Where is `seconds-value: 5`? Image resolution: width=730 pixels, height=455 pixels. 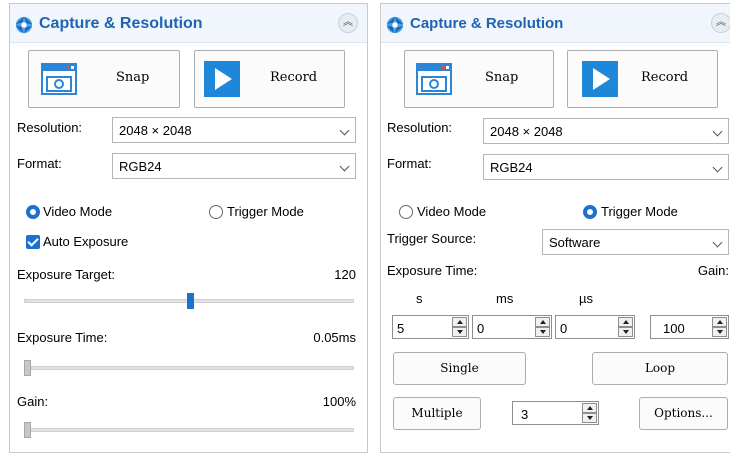
seconds-value: 5 is located at coordinates (401, 328).